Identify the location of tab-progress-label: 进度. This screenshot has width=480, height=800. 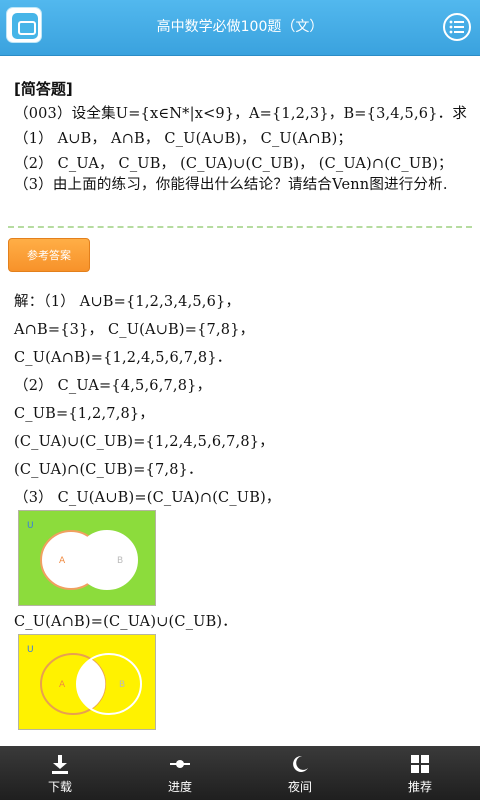
(179, 787).